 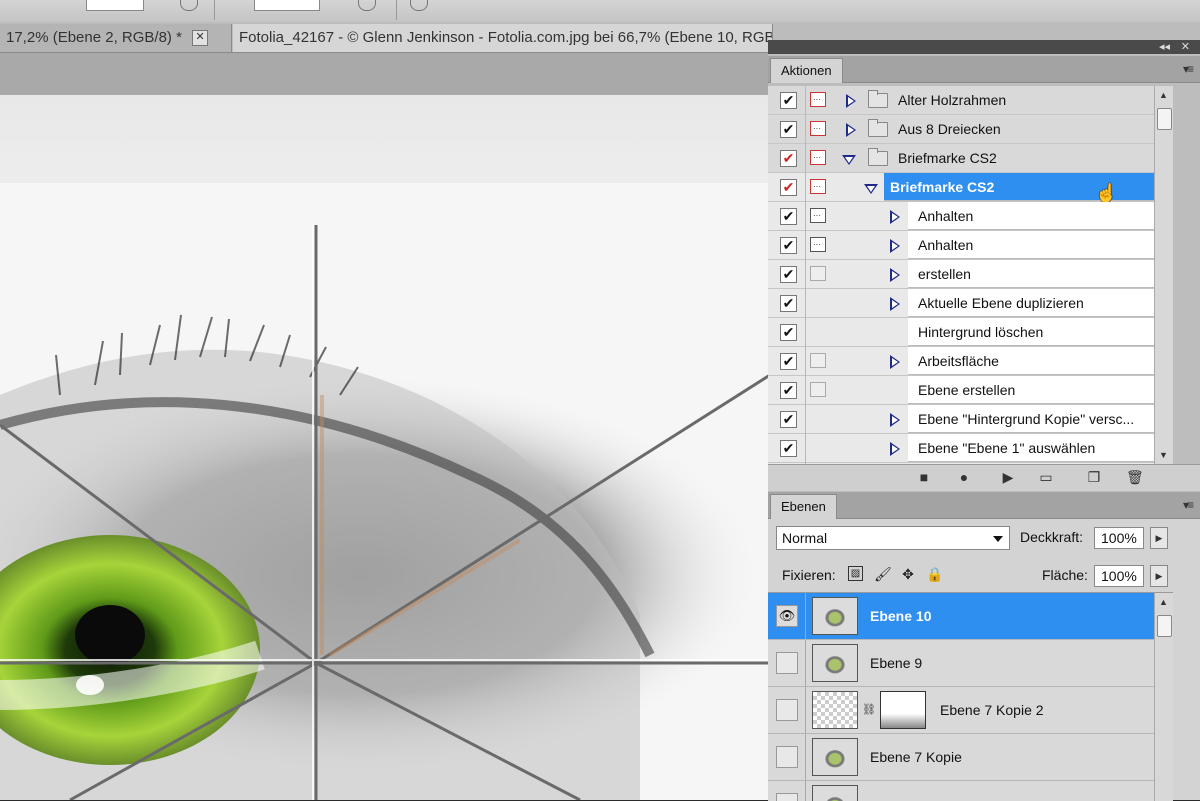 I want to click on pen-pressure-icon, so click(x=367, y=5).